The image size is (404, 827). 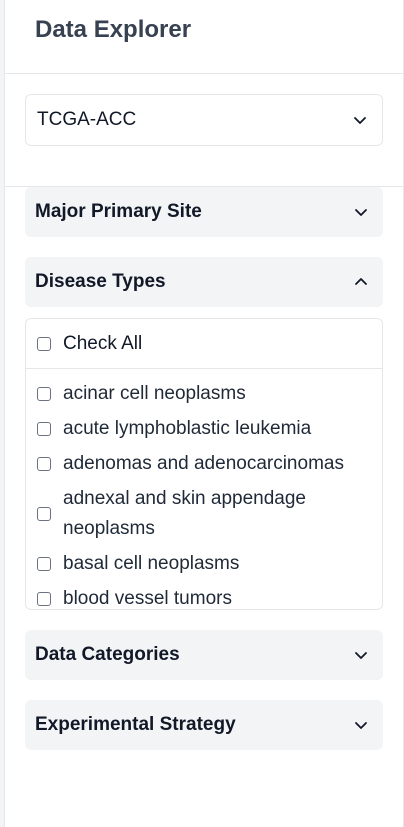 I want to click on disease-type-label: adenomas and adenocarcinomas, so click(x=203, y=463).